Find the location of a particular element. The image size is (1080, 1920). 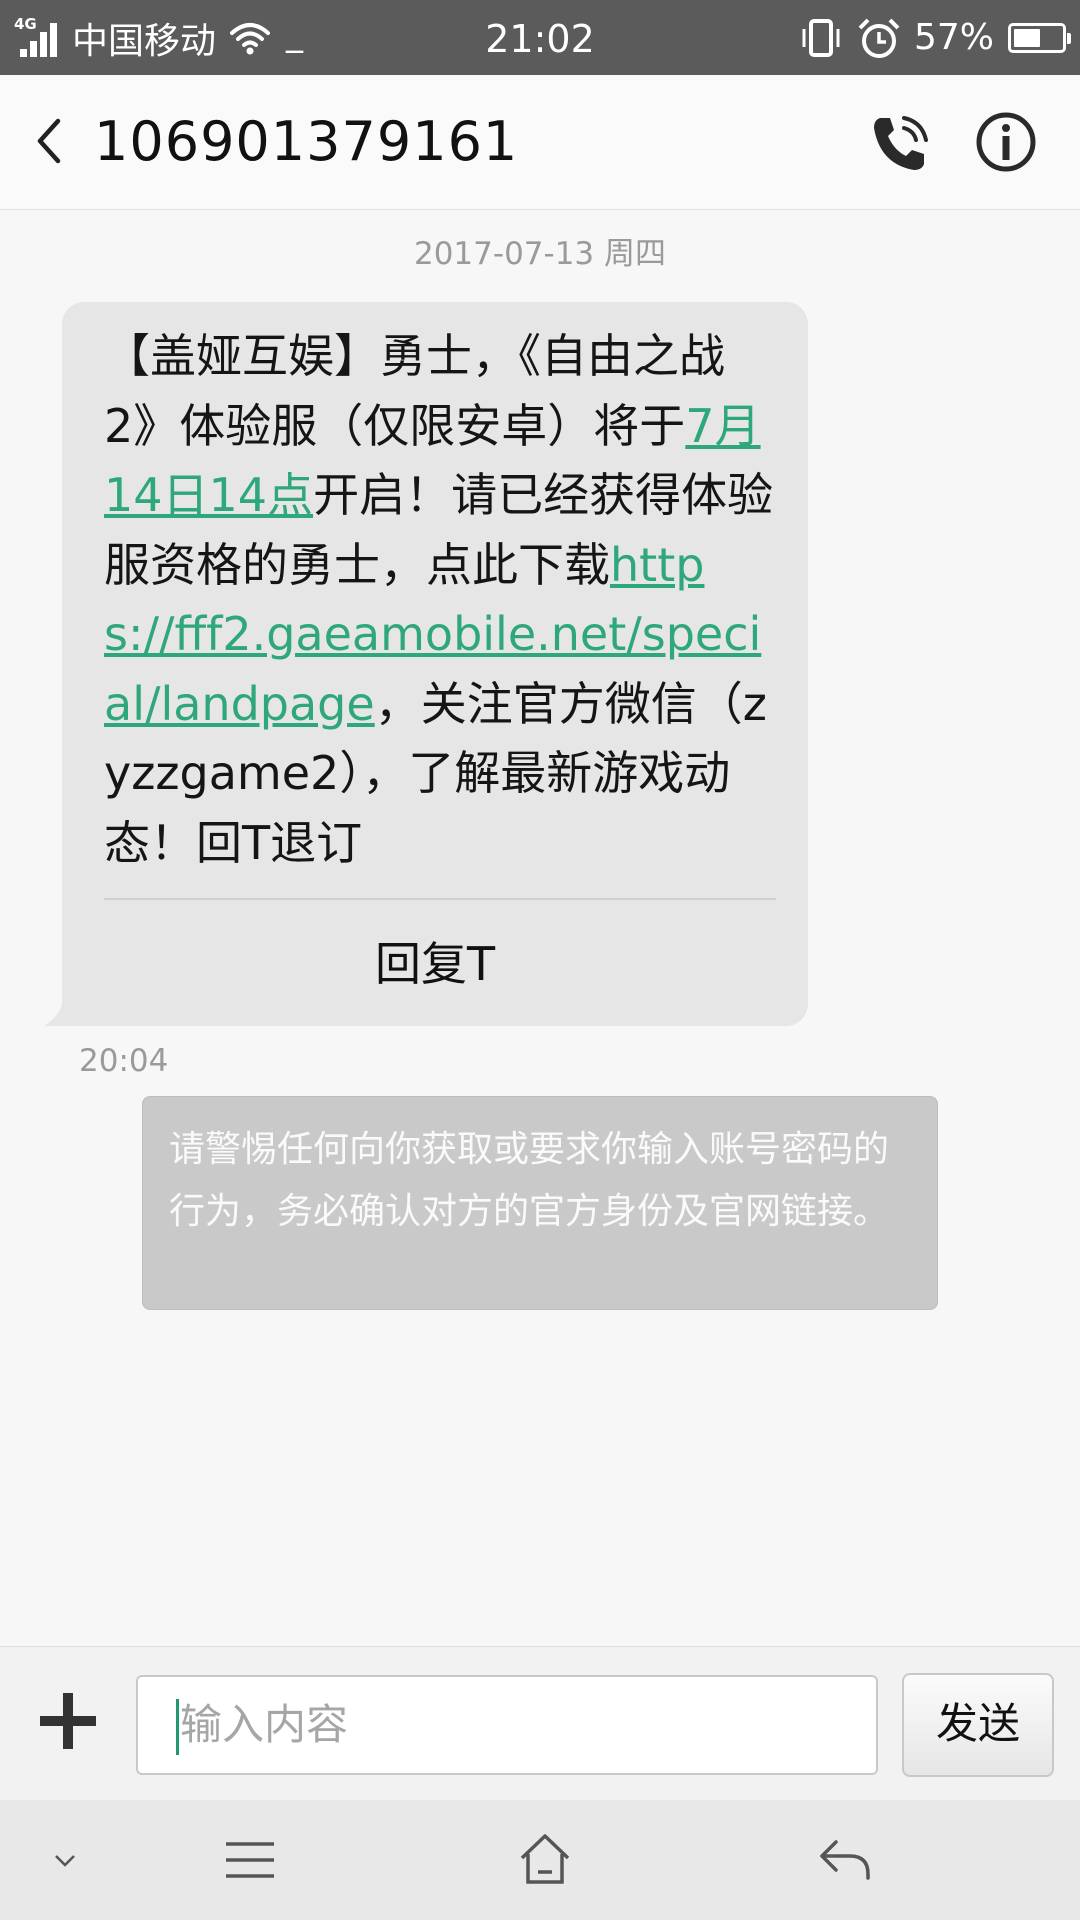

contact-number: 106901379161 is located at coordinates (306, 141).